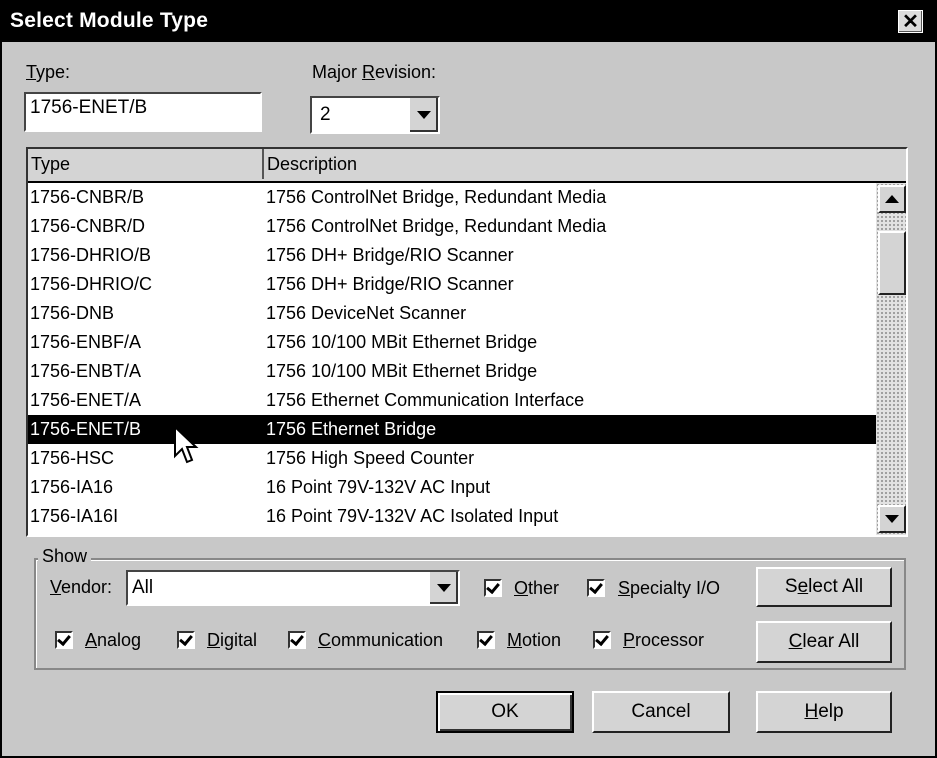 The image size is (937, 758). Describe the element at coordinates (378, 487) in the screenshot. I see `module-description-cell: 16 Point 79V-132V AC Input` at that location.